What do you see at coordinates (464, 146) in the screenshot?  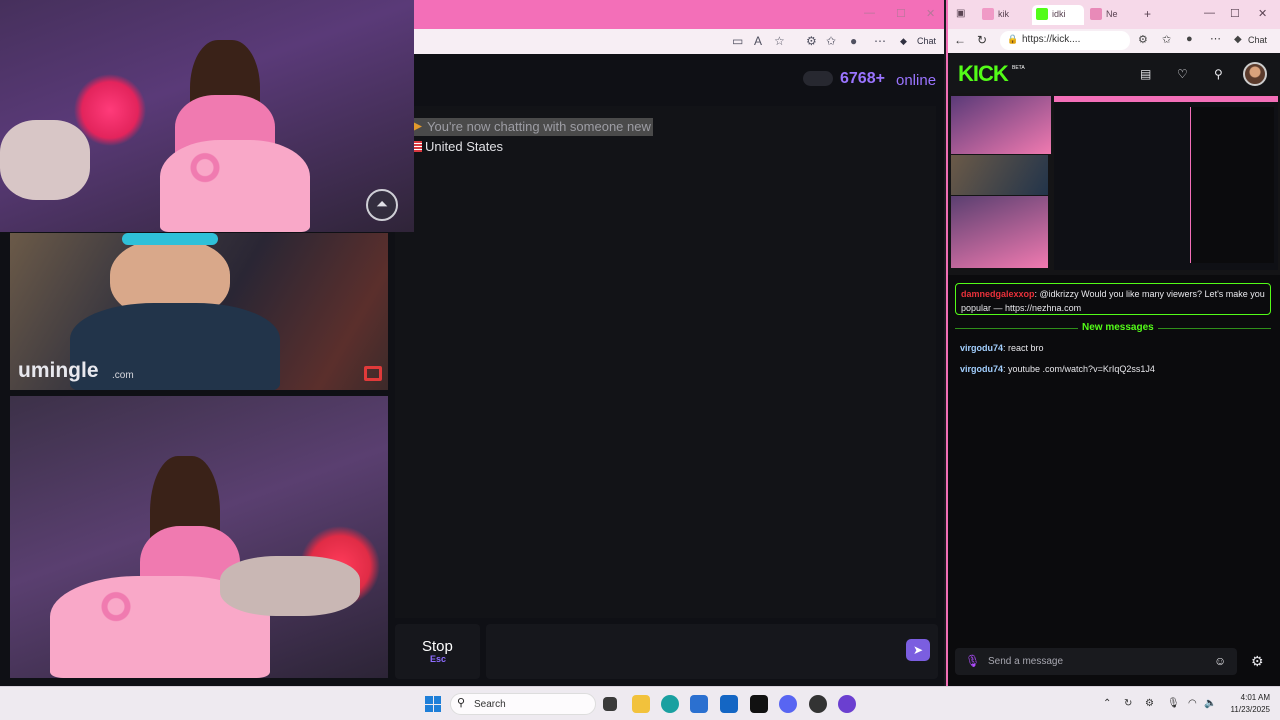 I see `partner-country-text: United States` at bounding box center [464, 146].